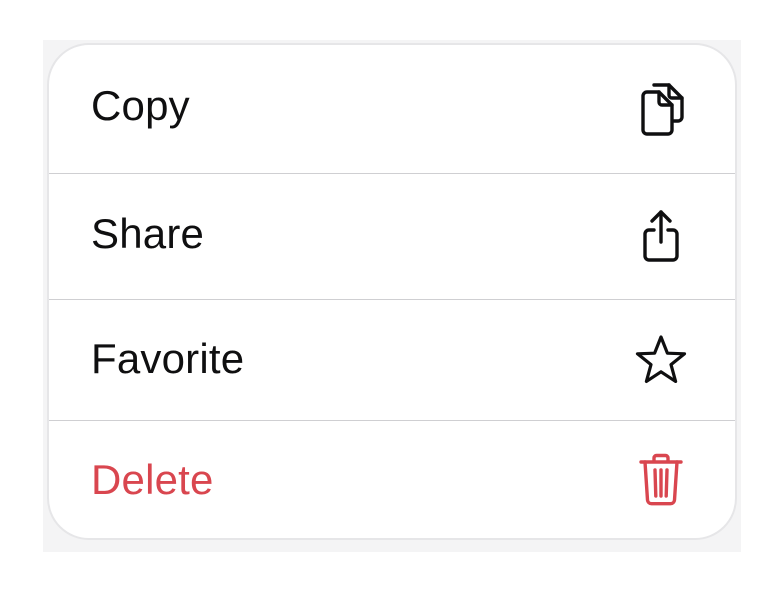  I want to click on menu-item-label: Copy, so click(140, 105).